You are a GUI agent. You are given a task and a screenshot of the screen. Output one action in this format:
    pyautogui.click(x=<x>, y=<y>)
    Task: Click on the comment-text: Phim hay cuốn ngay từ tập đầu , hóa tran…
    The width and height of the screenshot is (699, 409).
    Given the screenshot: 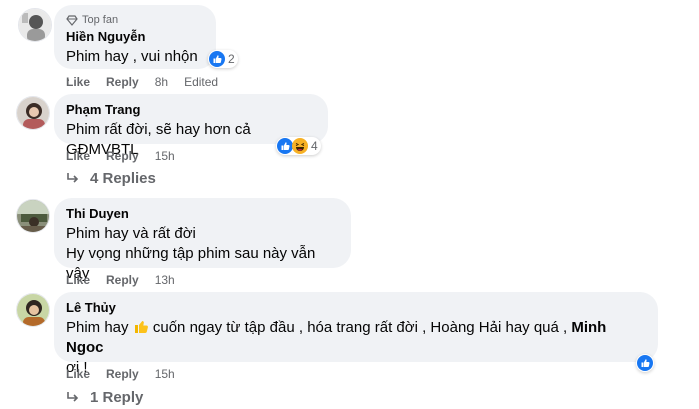 What is the action you would take?
    pyautogui.click(x=356, y=338)
    